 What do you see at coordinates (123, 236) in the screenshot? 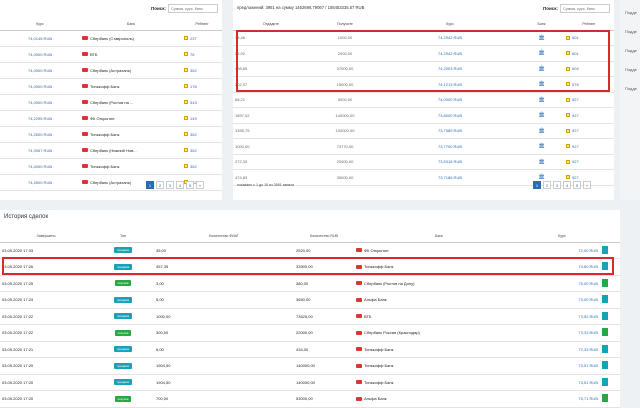
I see `col-type: Тип` at bounding box center [123, 236].